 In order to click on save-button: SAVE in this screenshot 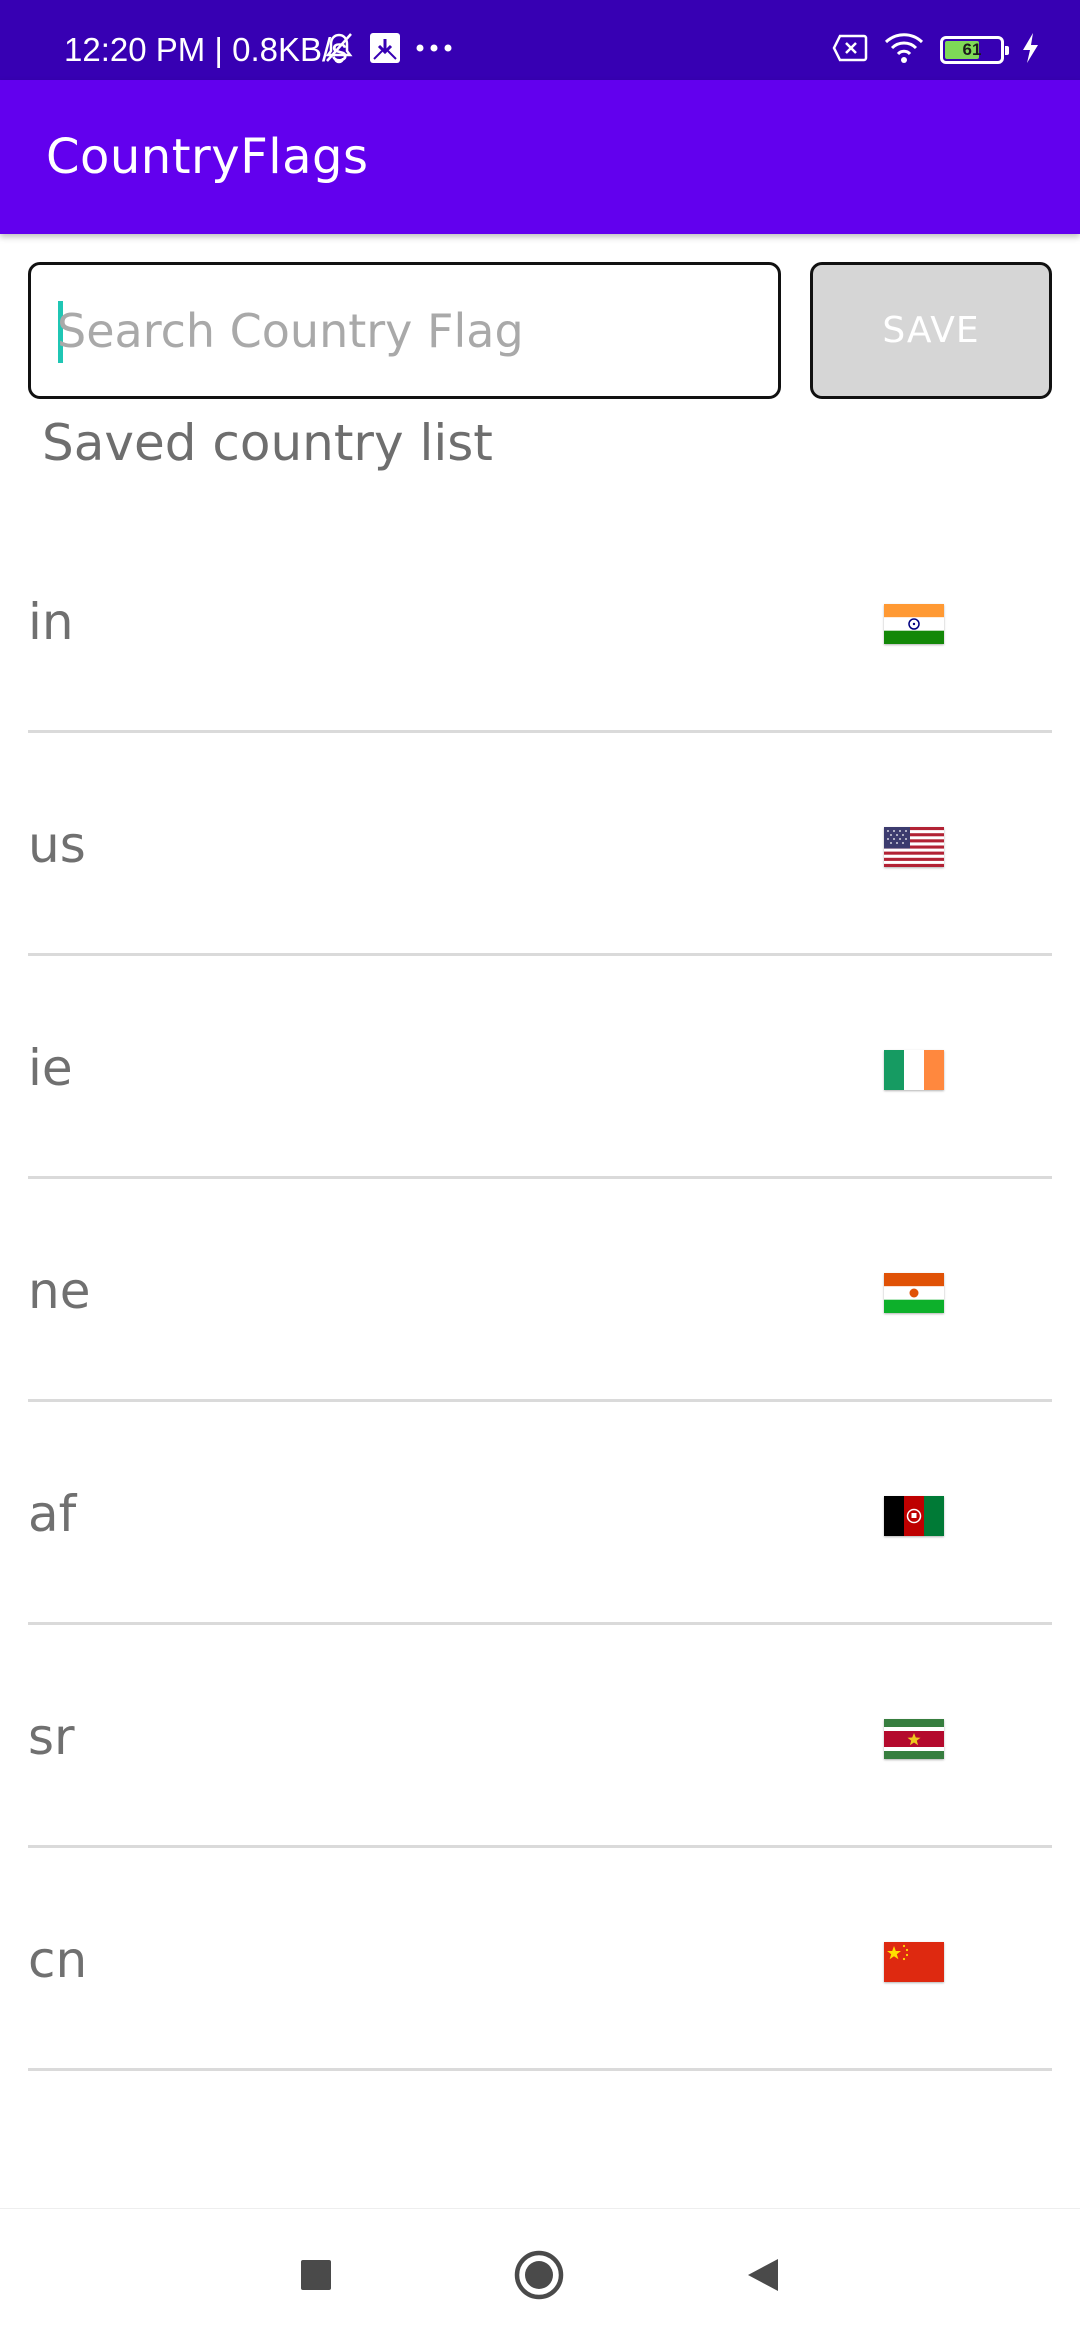, I will do `click(931, 330)`.